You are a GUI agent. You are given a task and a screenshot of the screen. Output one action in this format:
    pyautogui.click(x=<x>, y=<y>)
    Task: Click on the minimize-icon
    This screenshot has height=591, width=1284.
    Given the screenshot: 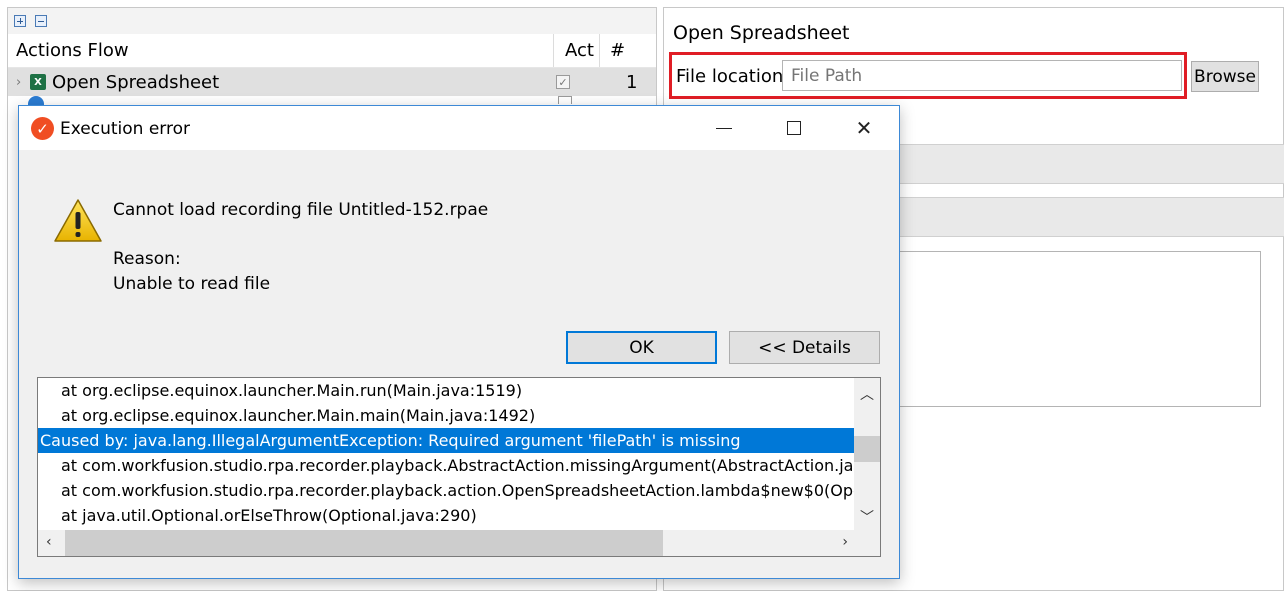 What is the action you would take?
    pyautogui.click(x=724, y=128)
    